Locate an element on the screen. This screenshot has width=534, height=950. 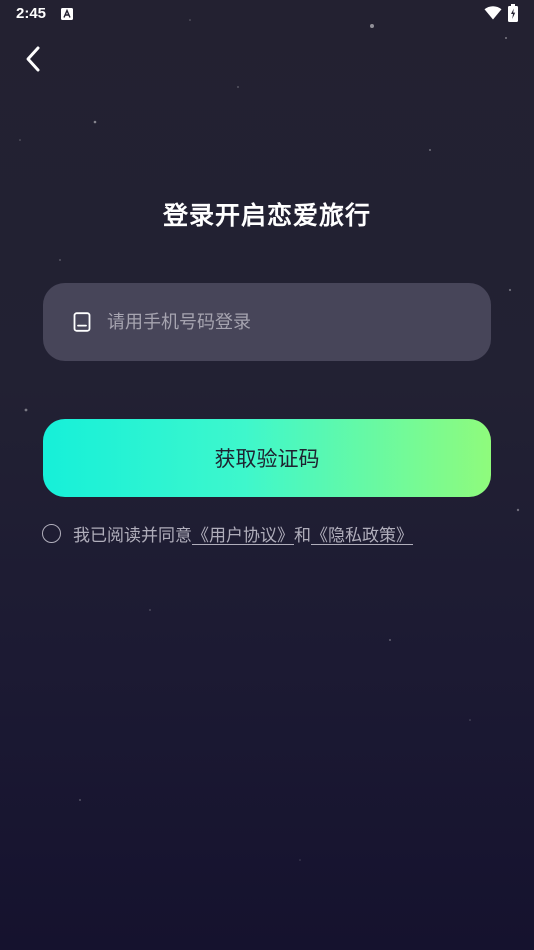
back-button is located at coordinates (33, 59).